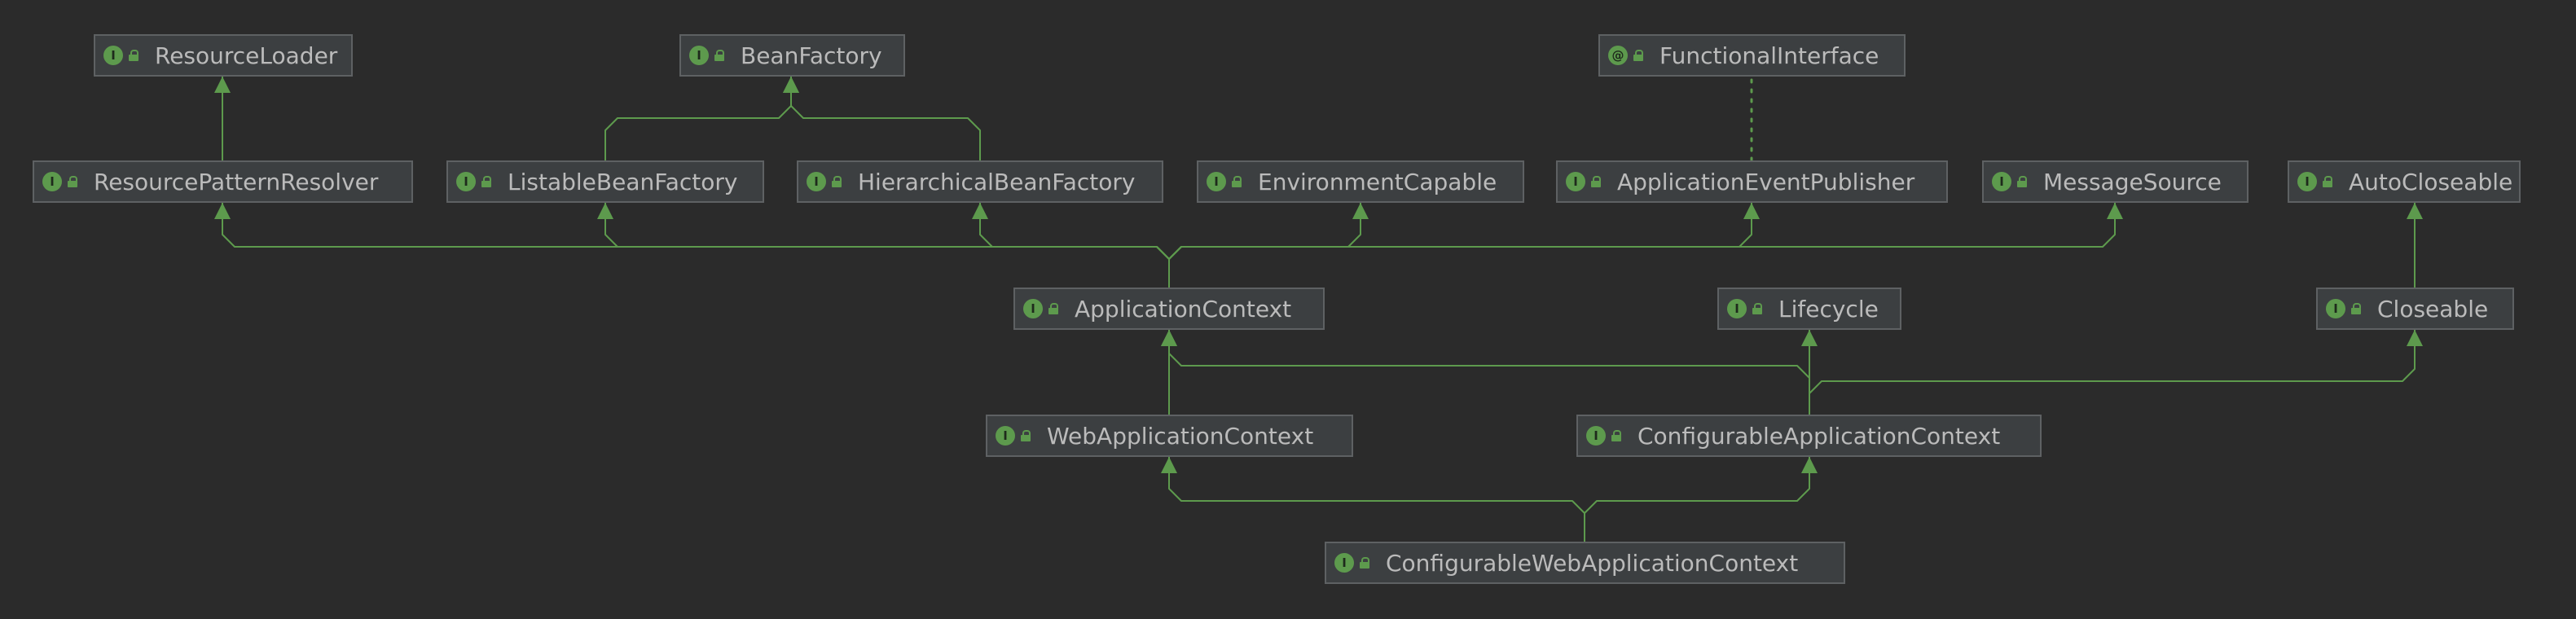 The height and width of the screenshot is (619, 2576). I want to click on node-label: Lifecycle, so click(1828, 309).